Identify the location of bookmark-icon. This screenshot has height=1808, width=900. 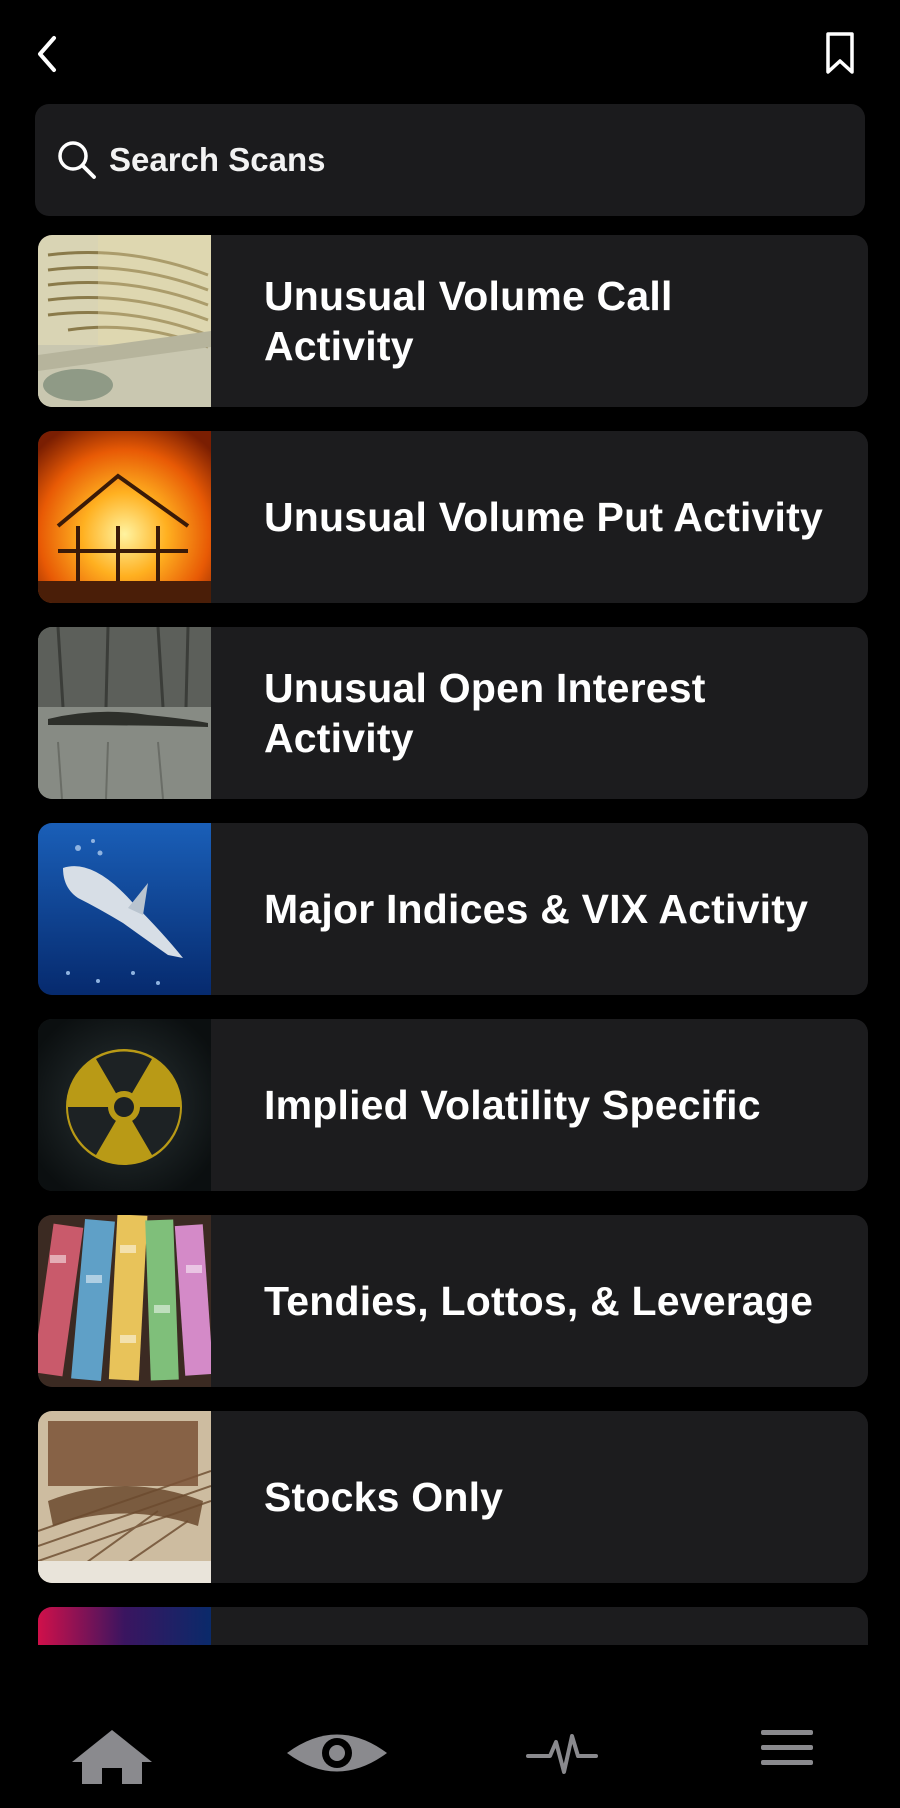
(840, 53).